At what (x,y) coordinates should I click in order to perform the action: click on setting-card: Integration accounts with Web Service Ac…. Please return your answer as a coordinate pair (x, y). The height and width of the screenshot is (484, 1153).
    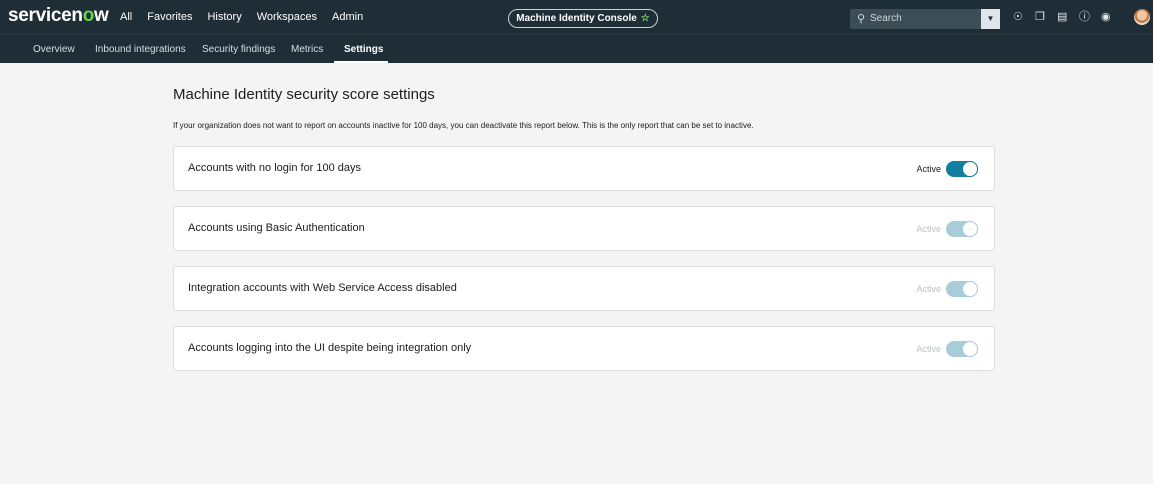
    Looking at the image, I should click on (584, 288).